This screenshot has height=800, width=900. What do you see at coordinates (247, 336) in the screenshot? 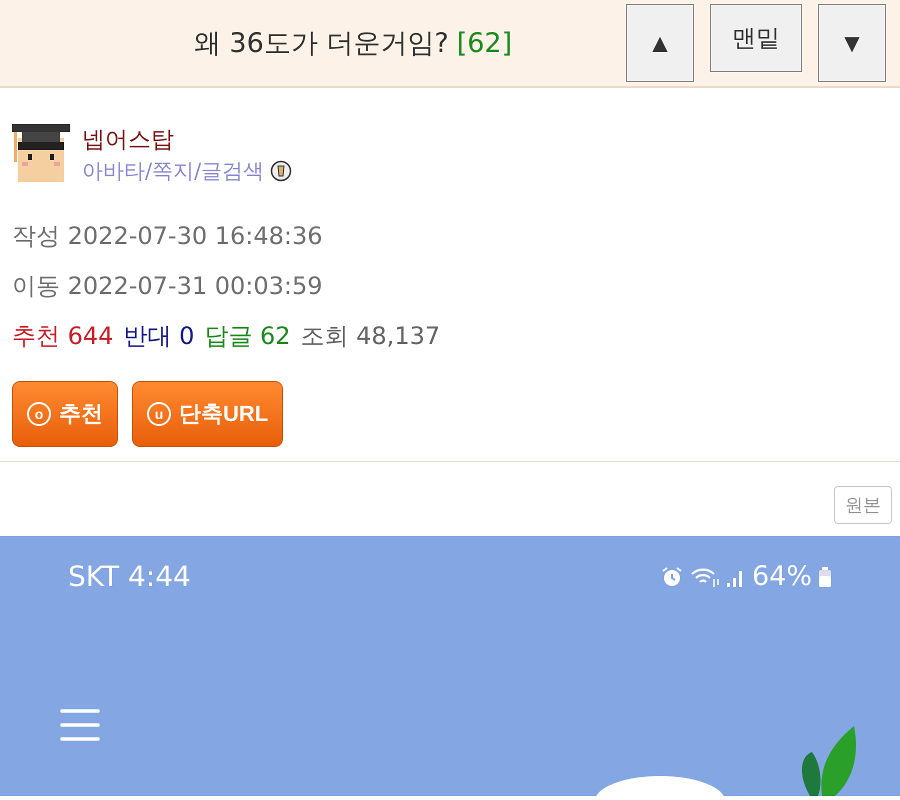
I see `stat-text: 답글 62` at bounding box center [247, 336].